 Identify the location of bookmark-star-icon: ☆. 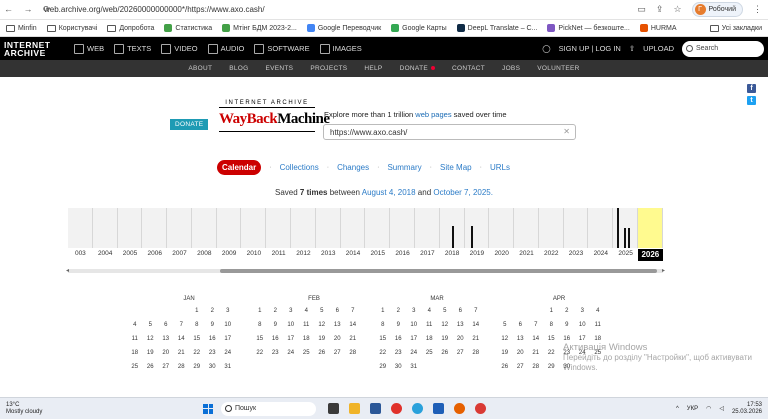
(677, 9).